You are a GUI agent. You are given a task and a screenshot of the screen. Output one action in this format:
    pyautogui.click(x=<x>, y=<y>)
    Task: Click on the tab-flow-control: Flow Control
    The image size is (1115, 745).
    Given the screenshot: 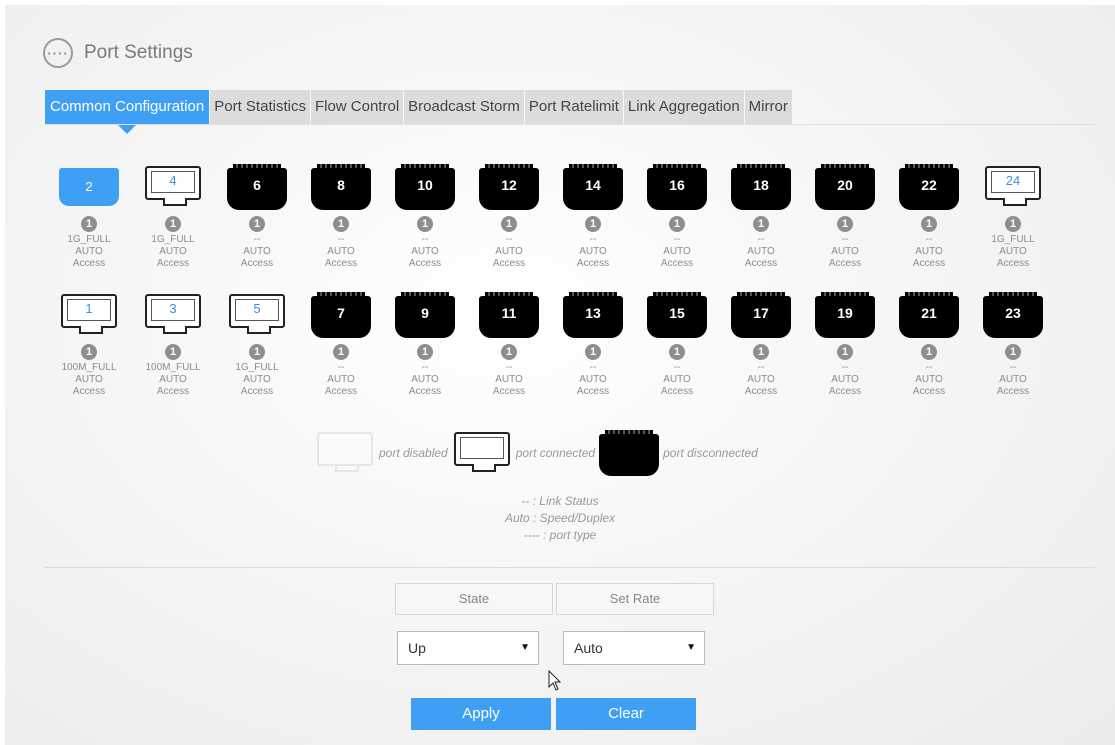 What is the action you would take?
    pyautogui.click(x=357, y=107)
    